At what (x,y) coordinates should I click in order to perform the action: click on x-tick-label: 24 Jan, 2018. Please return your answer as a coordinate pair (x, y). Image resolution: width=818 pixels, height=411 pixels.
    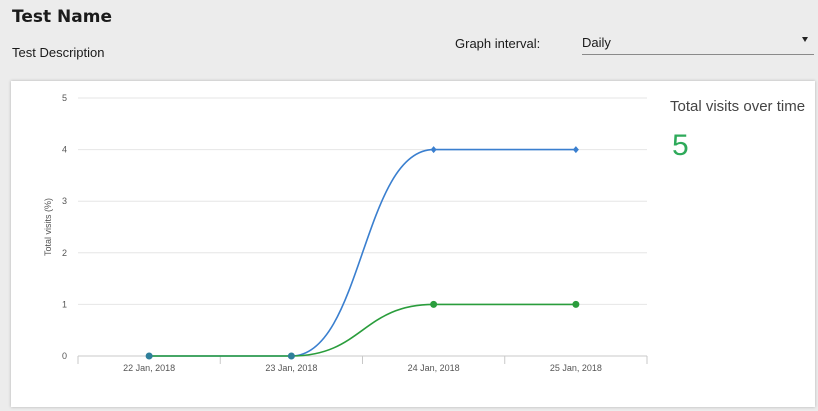
    Looking at the image, I should click on (434, 368).